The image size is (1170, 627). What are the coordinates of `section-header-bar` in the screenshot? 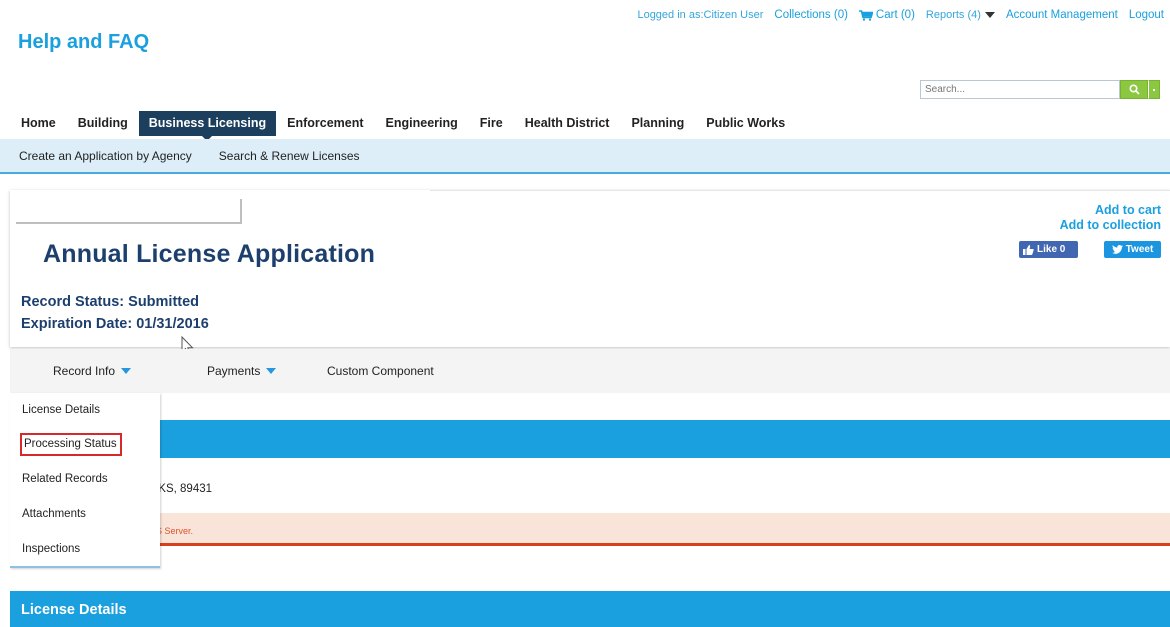 It's located at (590, 439).